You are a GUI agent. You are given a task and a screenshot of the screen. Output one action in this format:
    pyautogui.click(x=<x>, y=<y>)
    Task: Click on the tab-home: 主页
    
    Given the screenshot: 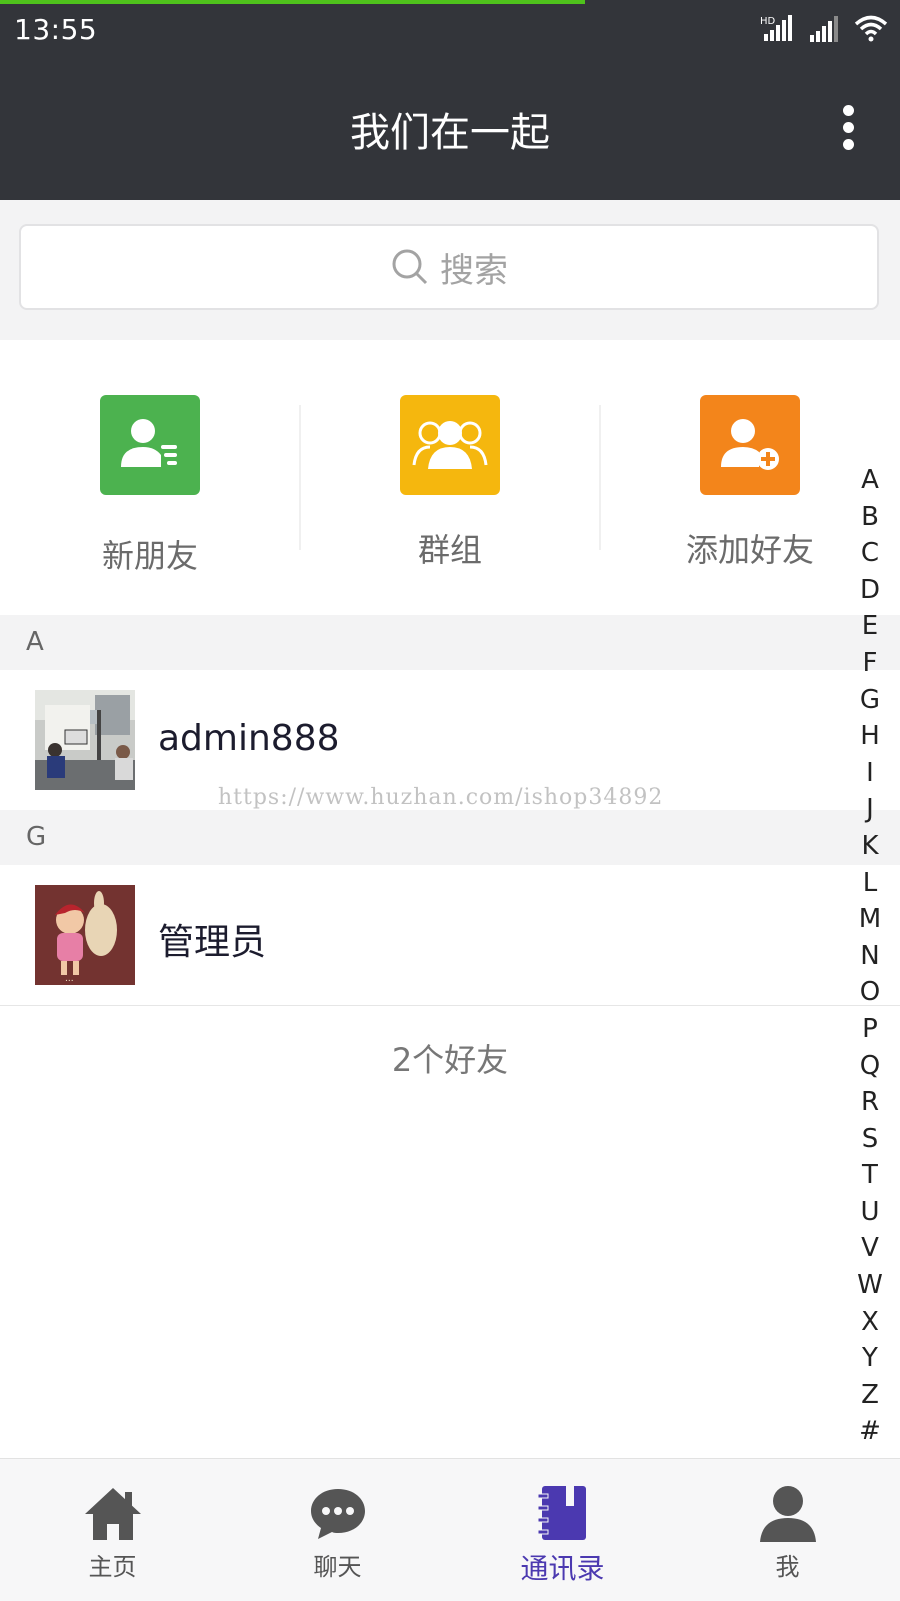 What is the action you would take?
    pyautogui.click(x=112, y=1530)
    